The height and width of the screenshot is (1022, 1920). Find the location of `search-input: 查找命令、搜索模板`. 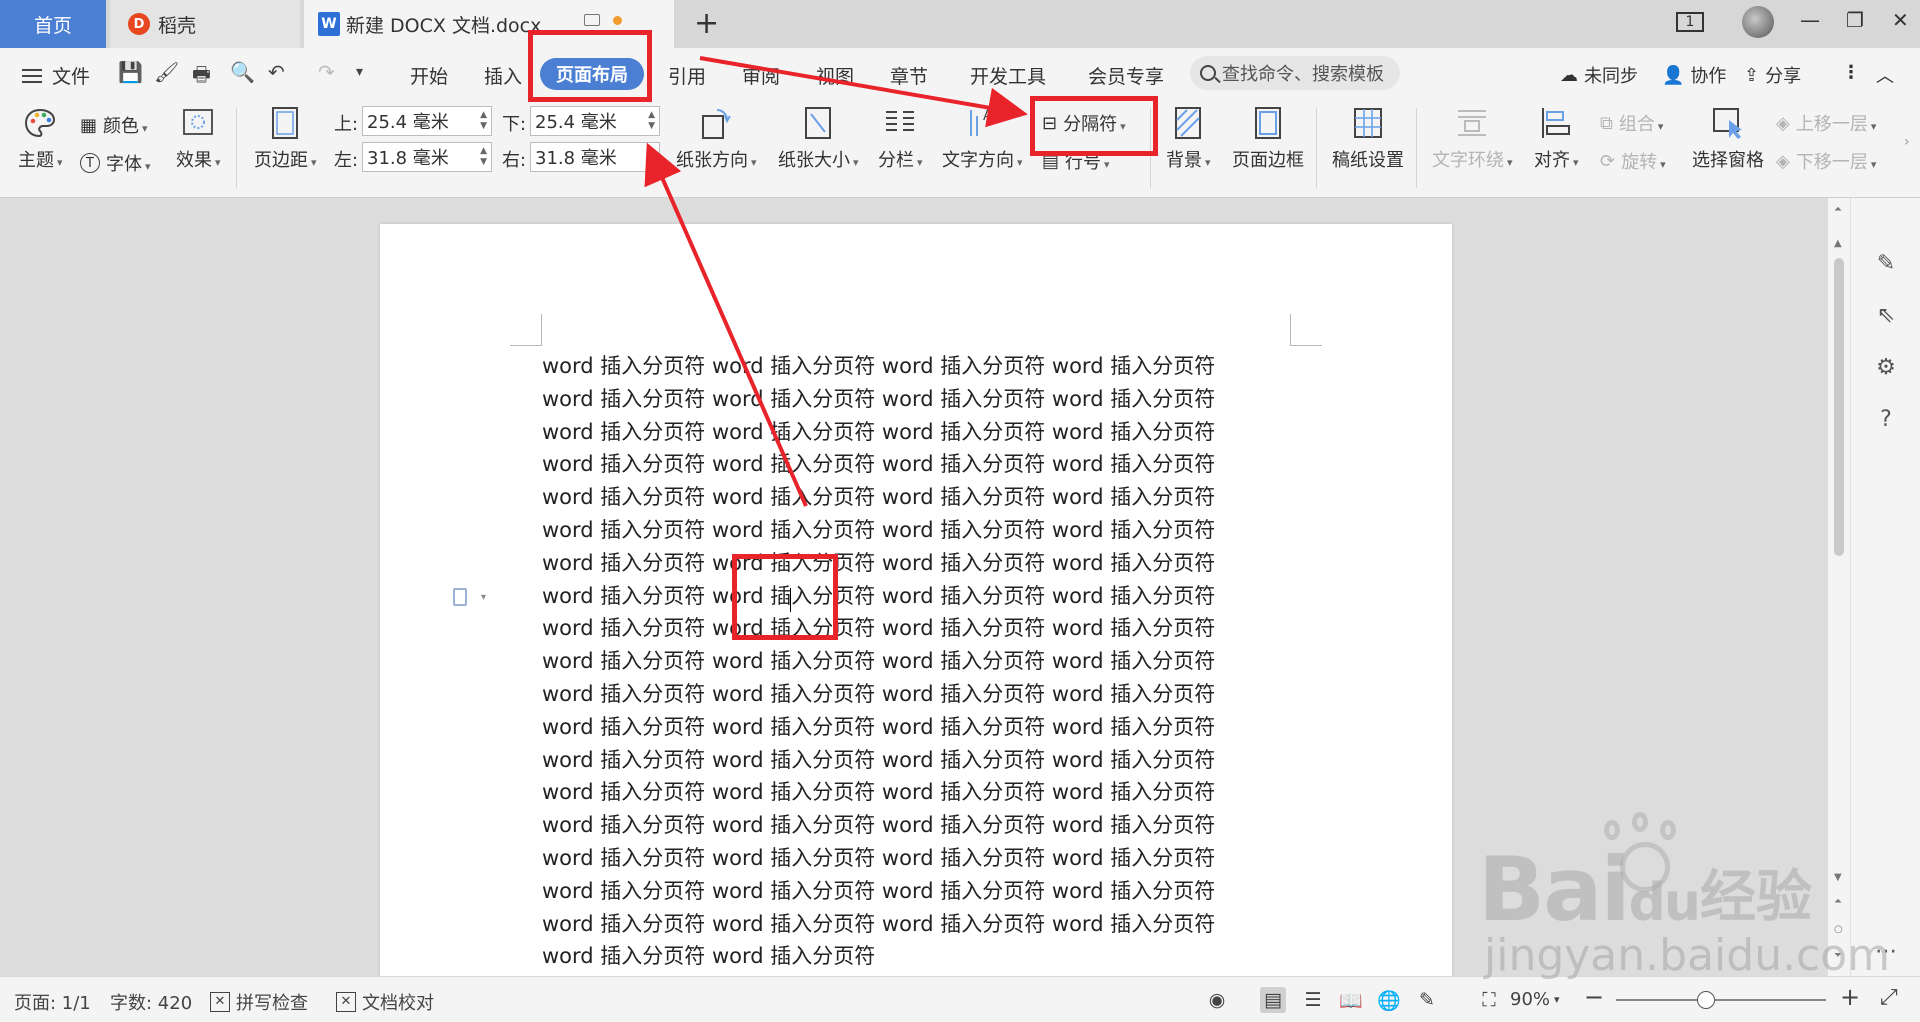

search-input: 查找命令、搜索模板 is located at coordinates (1295, 73).